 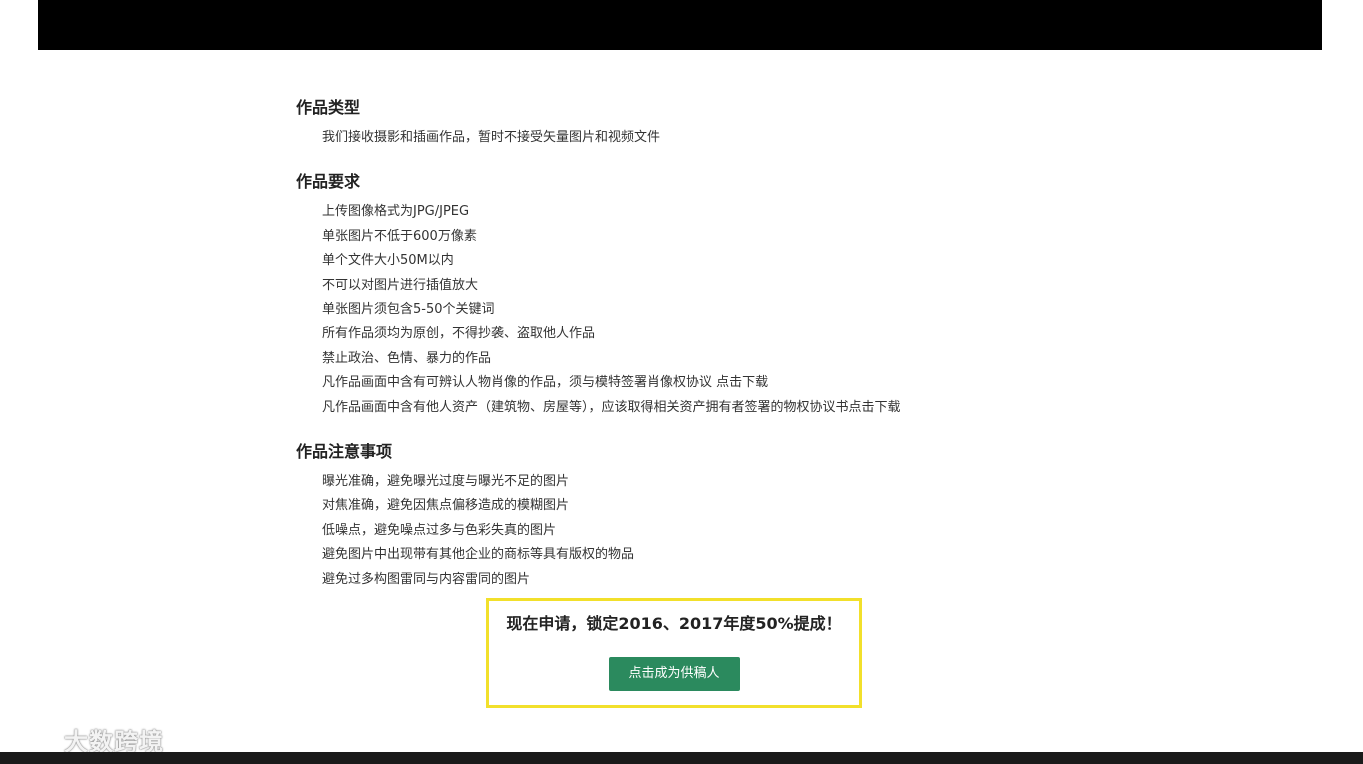 I want to click on become-contributor-button: 点击成为供稿人, so click(x=674, y=674).